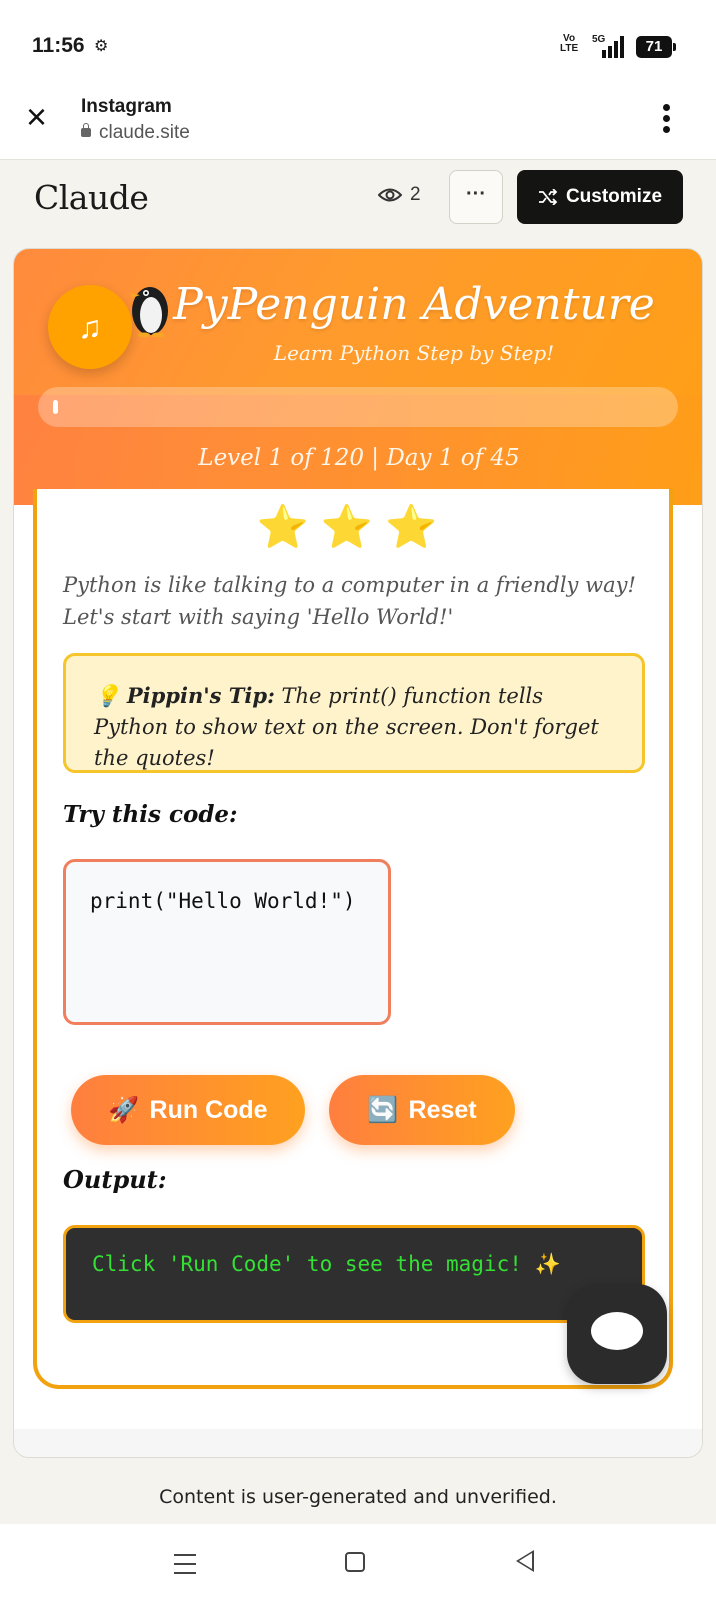 This screenshot has width=716, height=1600. What do you see at coordinates (390, 195) in the screenshot?
I see `eye-icon` at bounding box center [390, 195].